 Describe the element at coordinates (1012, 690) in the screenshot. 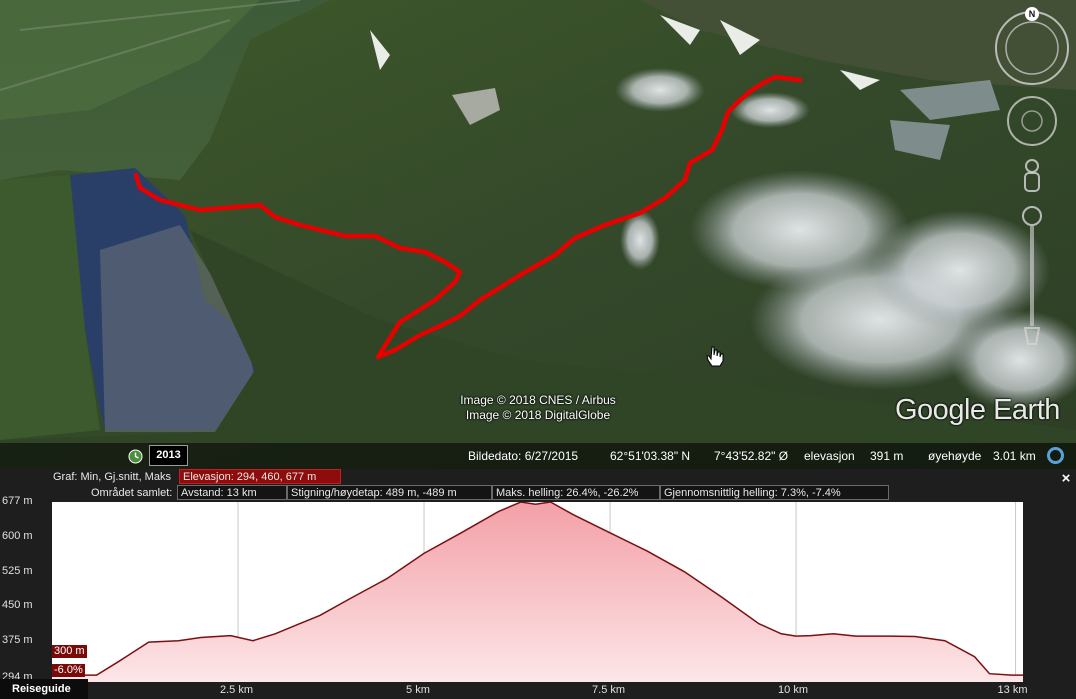

I see `x-tick-label: 13 km` at that location.